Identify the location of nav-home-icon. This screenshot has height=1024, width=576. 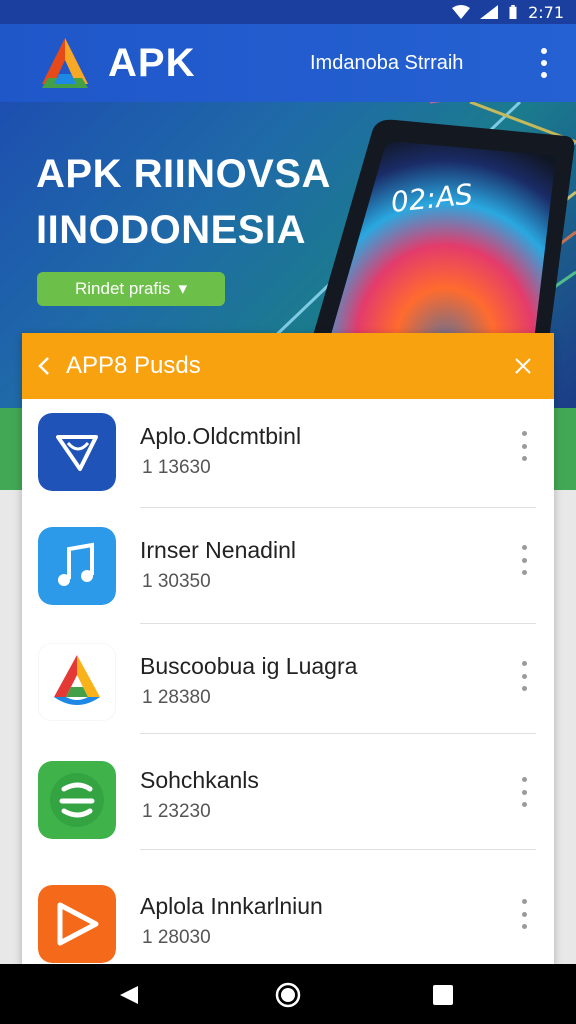
(288, 995).